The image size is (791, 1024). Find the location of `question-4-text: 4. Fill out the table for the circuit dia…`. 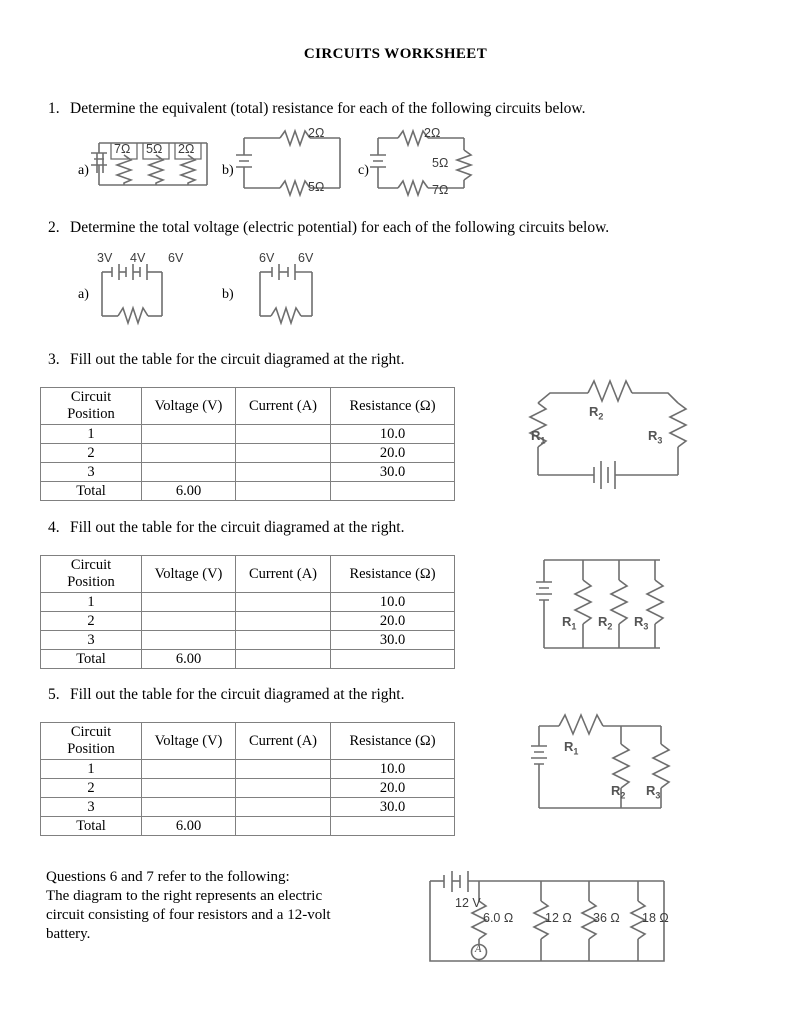

question-4-text: 4. Fill out the table for the circuit dia… is located at coordinates (226, 528).